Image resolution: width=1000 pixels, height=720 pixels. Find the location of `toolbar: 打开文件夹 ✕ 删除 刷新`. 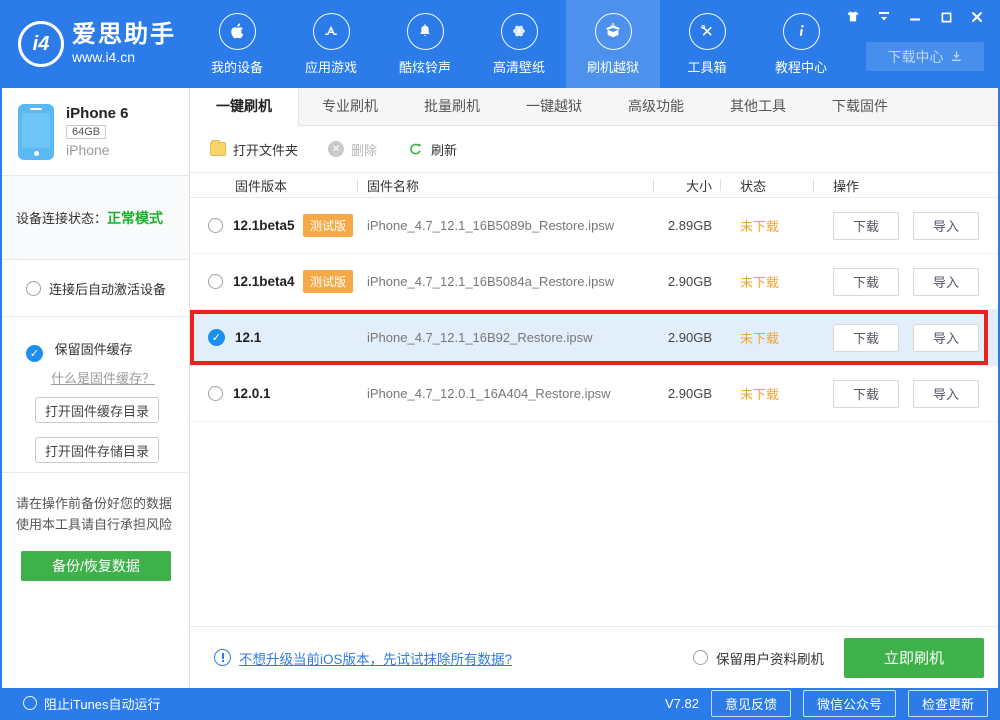

toolbar: 打开文件夹 ✕ 删除 刷新 is located at coordinates (594, 149).